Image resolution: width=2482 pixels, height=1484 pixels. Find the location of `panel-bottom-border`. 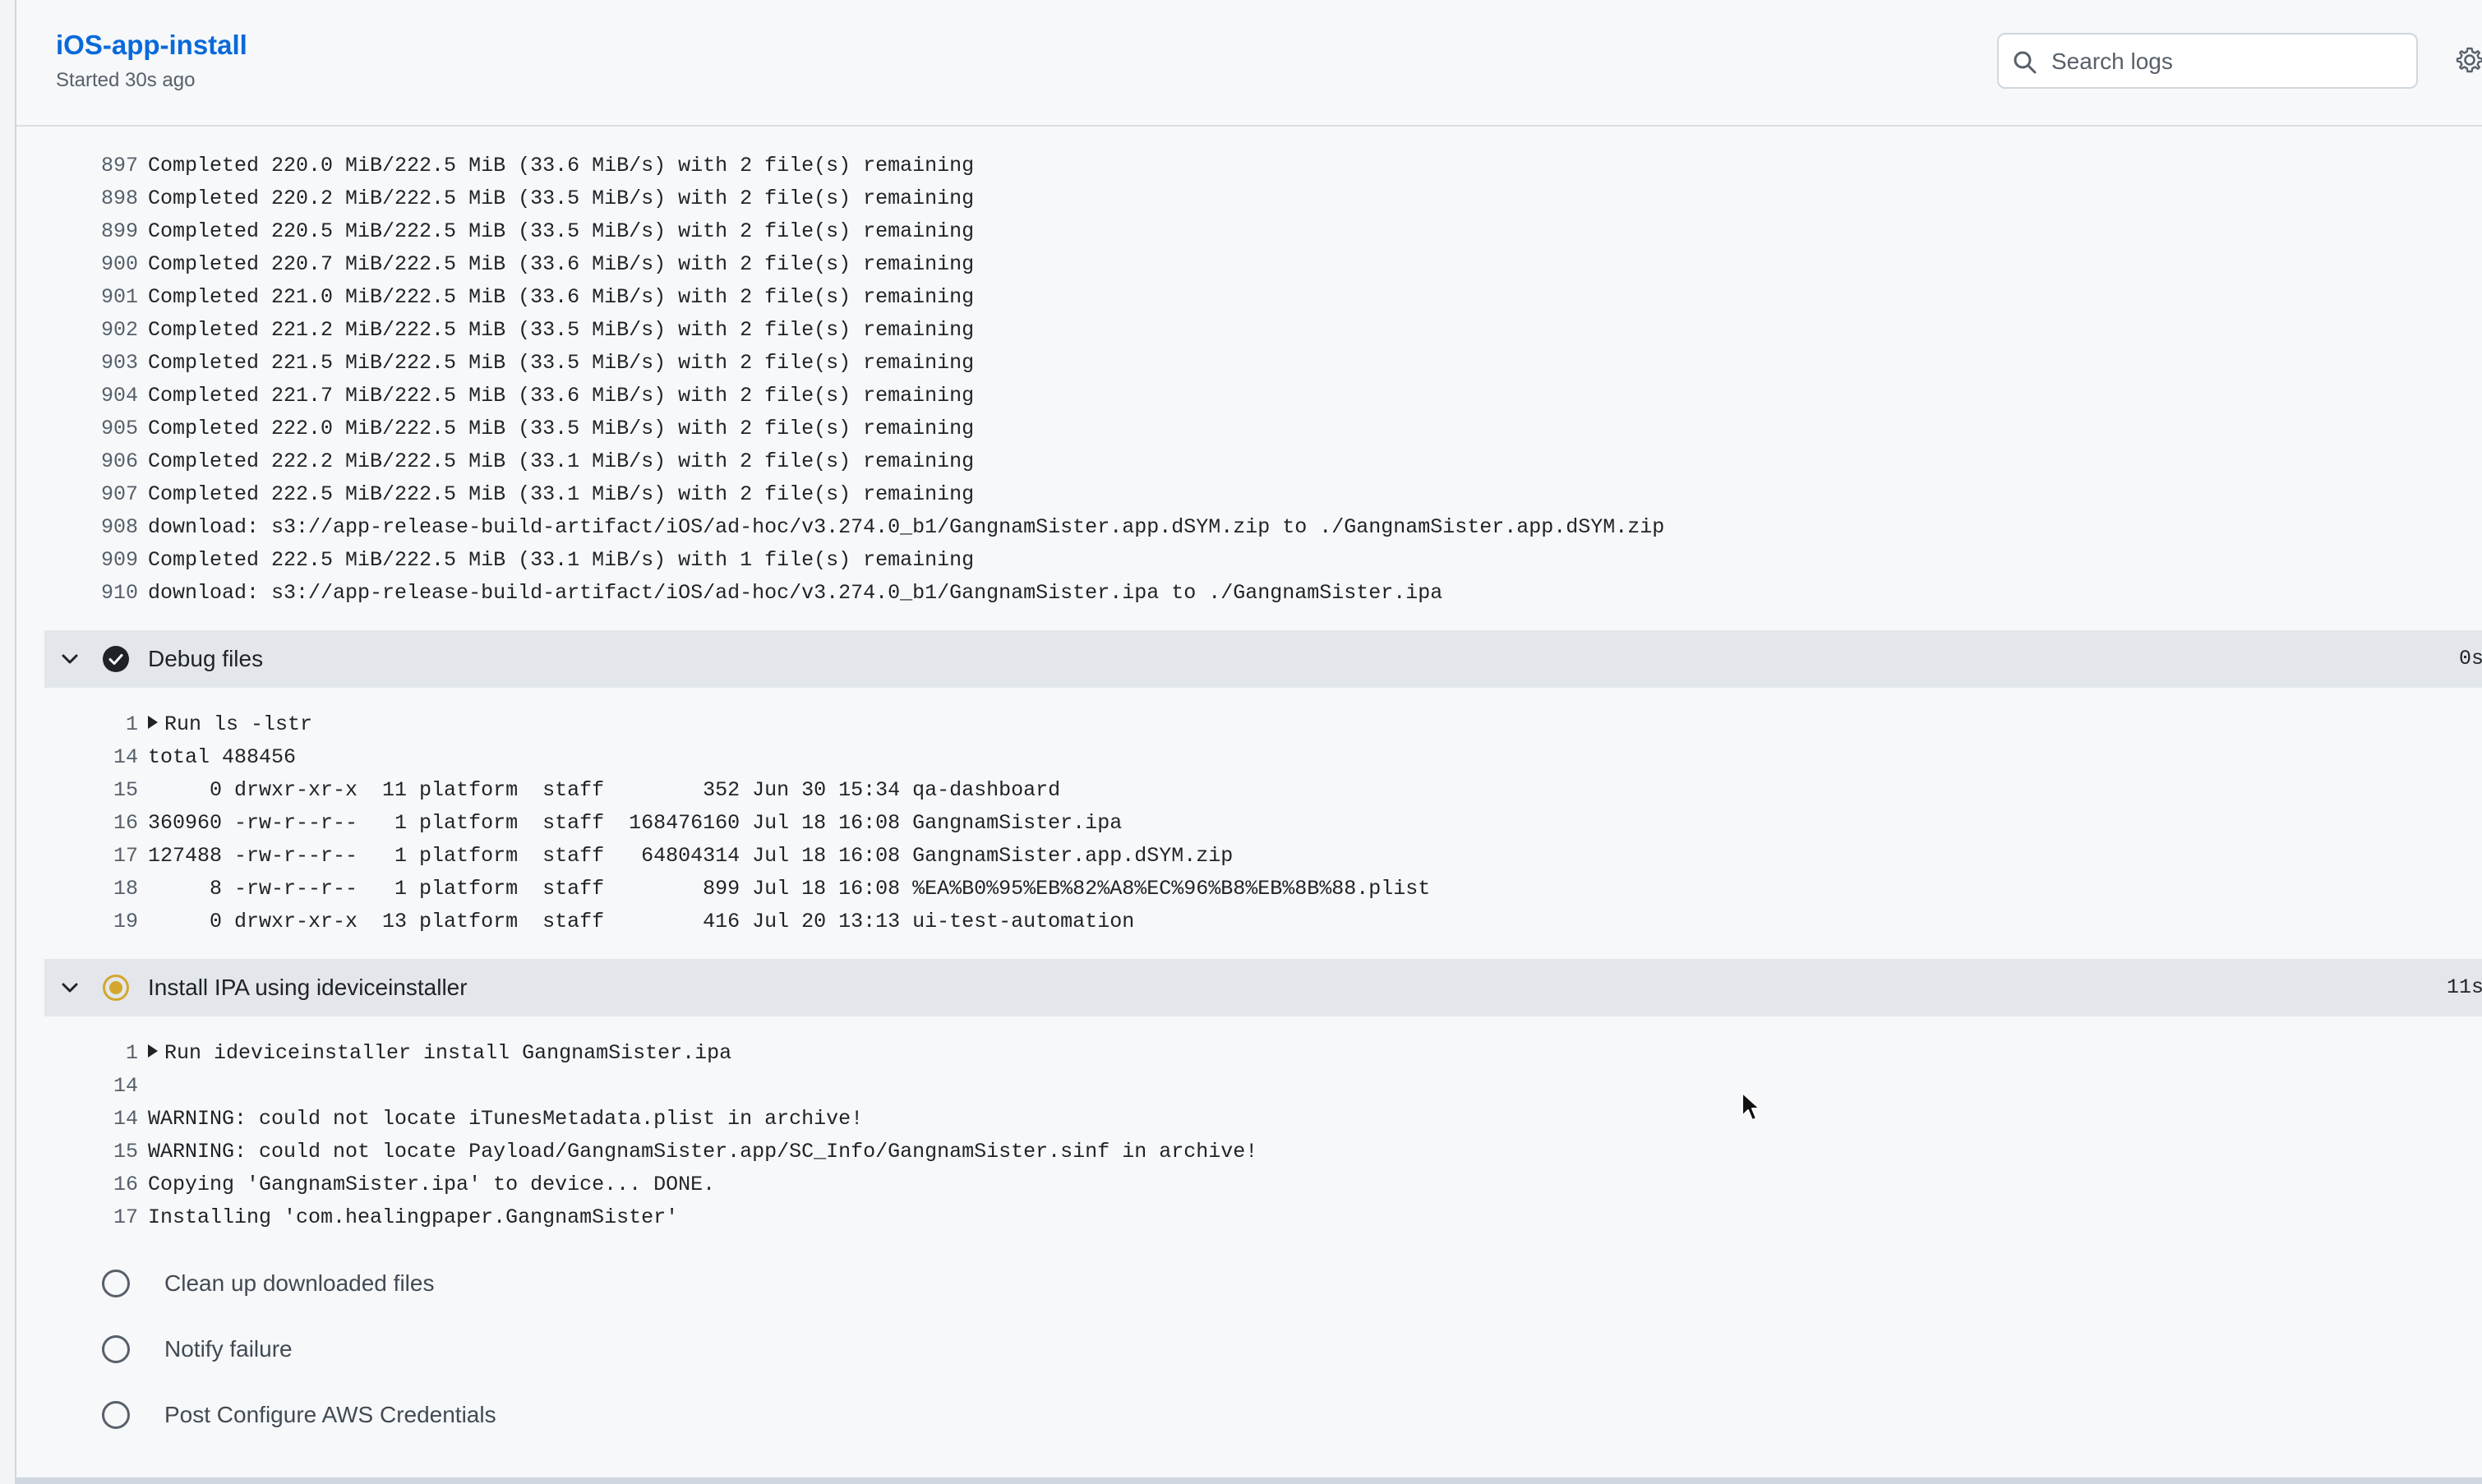

panel-bottom-border is located at coordinates (1248, 1481).